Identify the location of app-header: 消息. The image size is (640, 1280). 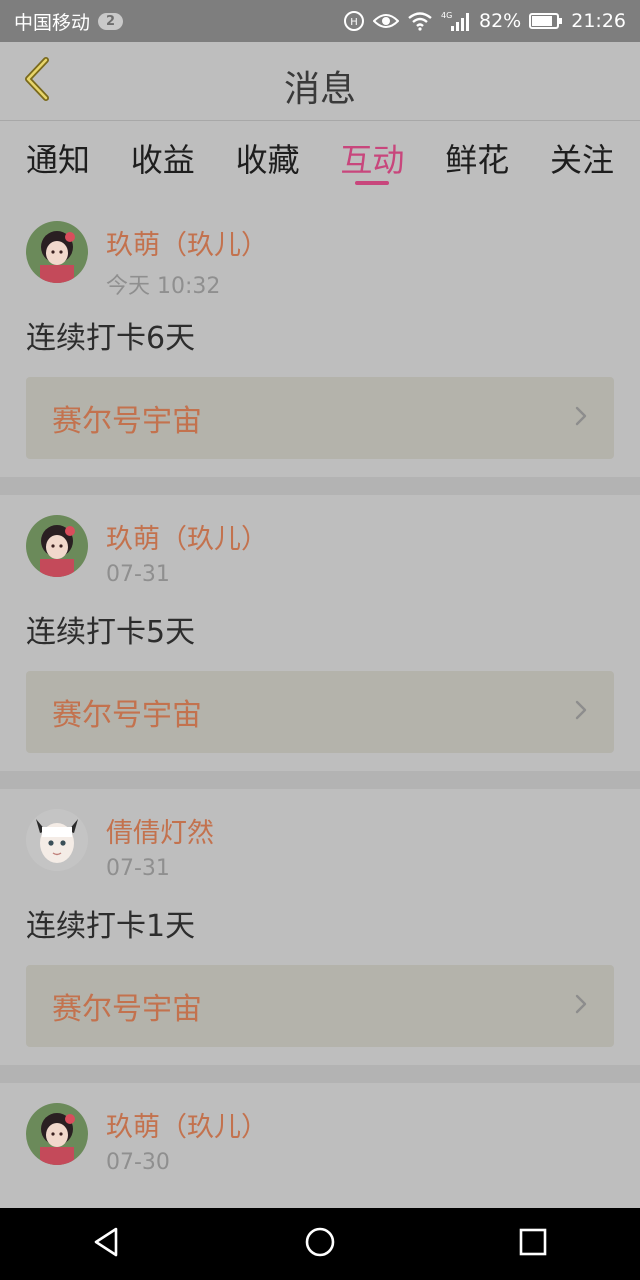
(320, 81).